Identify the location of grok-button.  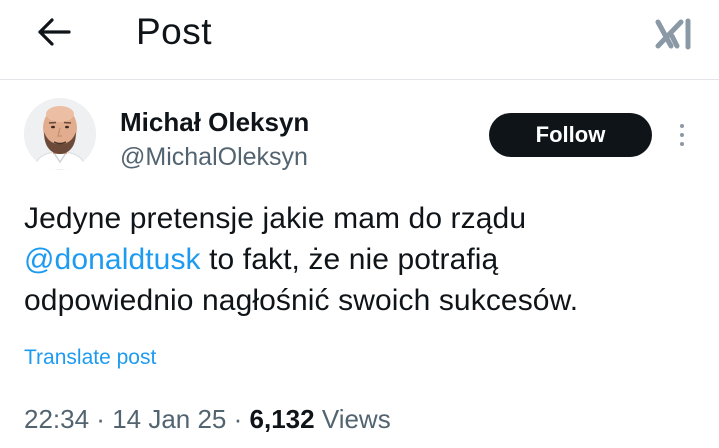
(674, 34).